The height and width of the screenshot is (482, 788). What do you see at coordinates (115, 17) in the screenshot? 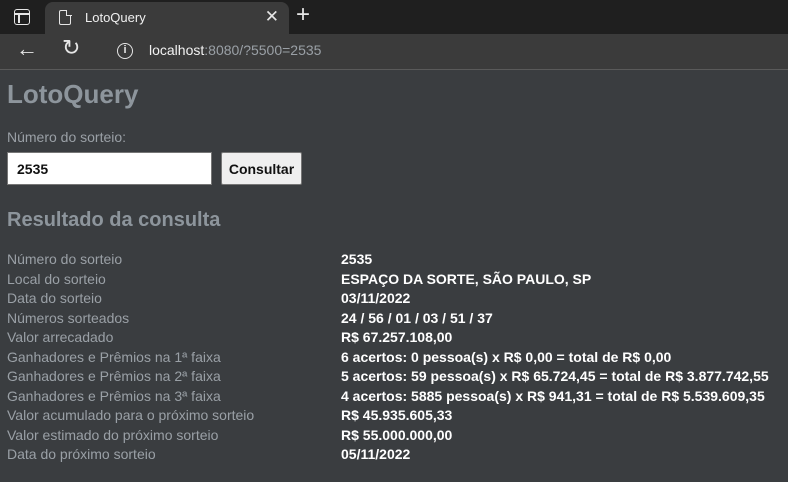
I see `tab-title: LotoQuery` at bounding box center [115, 17].